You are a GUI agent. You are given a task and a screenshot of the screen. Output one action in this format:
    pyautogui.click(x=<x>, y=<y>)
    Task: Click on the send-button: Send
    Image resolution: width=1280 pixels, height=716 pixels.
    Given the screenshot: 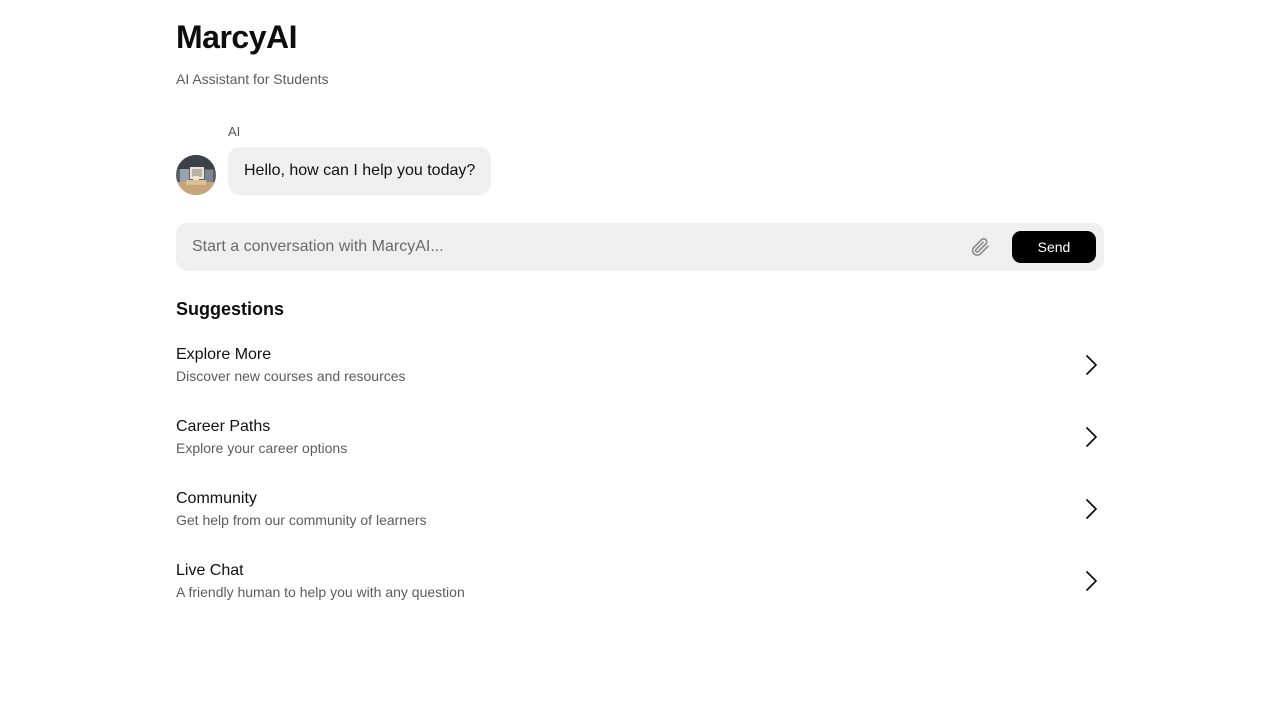 What is the action you would take?
    pyautogui.click(x=1054, y=247)
    